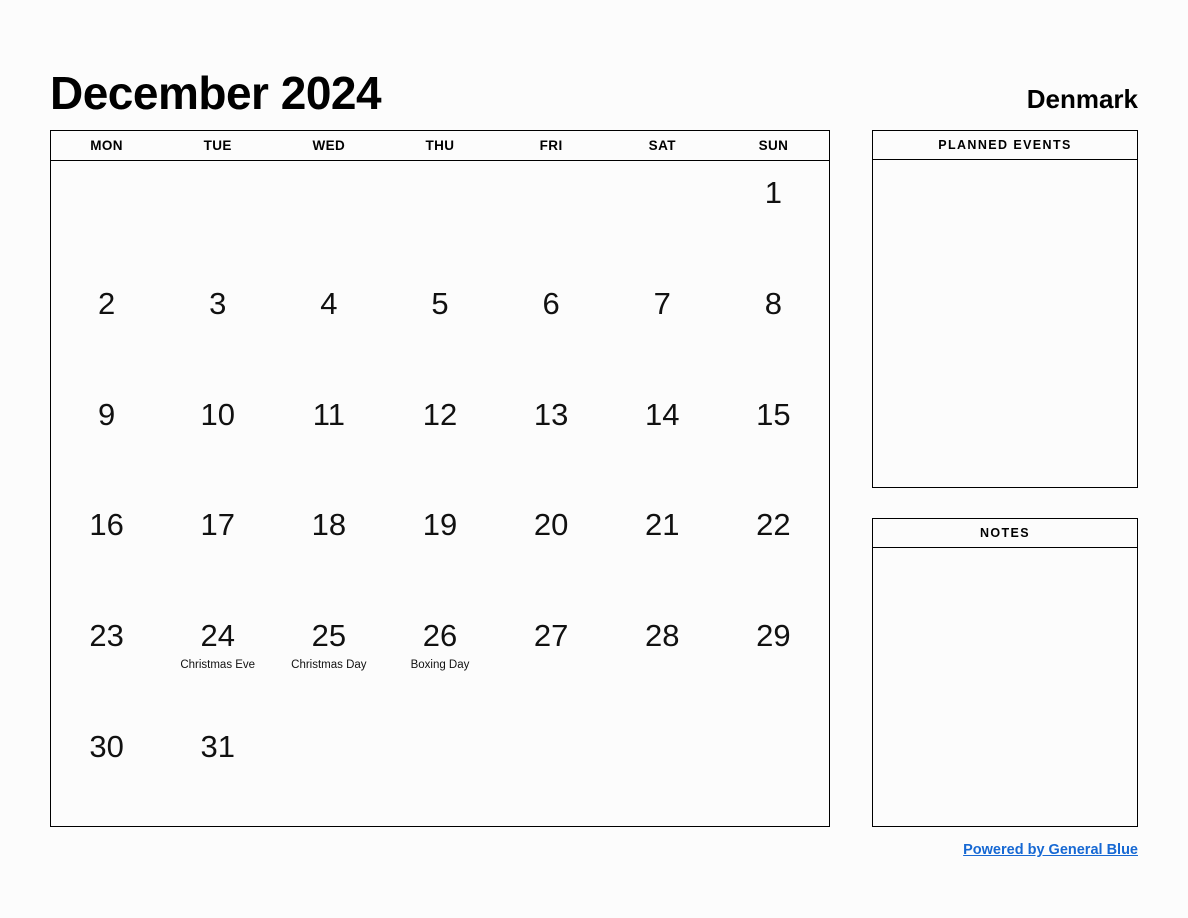  I want to click on day-cell-19: 19, so click(439, 548).